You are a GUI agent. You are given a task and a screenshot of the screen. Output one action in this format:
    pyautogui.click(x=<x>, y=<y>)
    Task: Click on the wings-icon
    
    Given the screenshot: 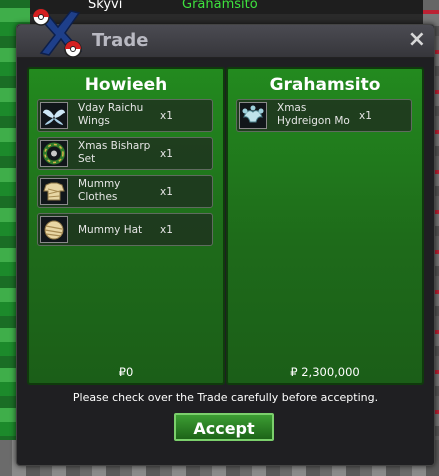 What is the action you would take?
    pyautogui.click(x=54, y=115)
    